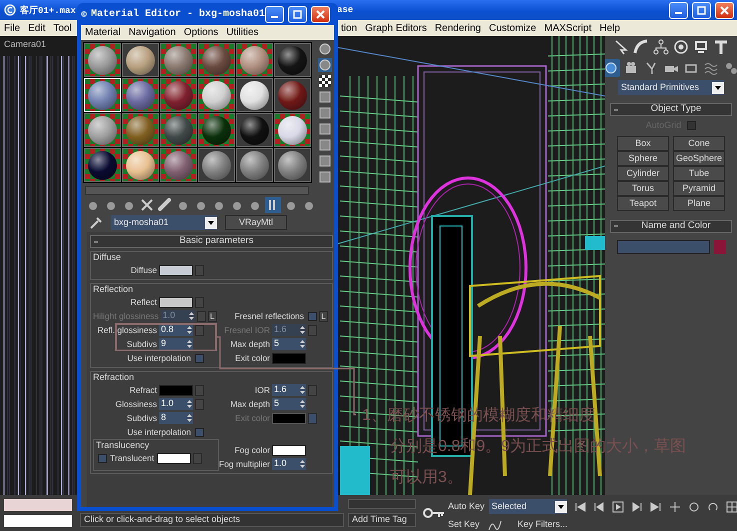  Describe the element at coordinates (699, 143) in the screenshot. I see `primitive-button: Cone` at that location.